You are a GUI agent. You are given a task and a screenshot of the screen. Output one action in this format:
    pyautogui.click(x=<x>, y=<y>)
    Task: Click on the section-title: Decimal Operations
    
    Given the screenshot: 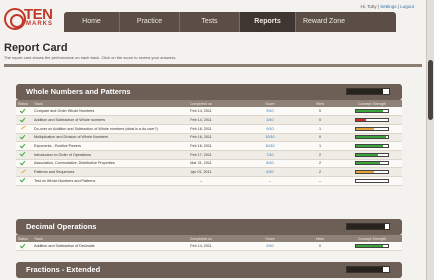 What is the action you would take?
    pyautogui.click(x=61, y=226)
    